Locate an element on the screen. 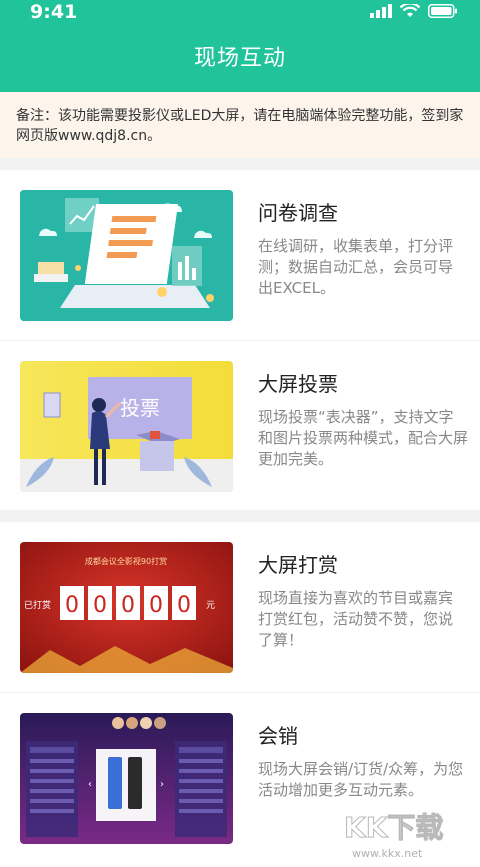 The height and width of the screenshot is (867, 480). reward-illustration: 成都会议全影视90打赏 已打赏 元 0 0 0 0 0 is located at coordinates (126, 607).